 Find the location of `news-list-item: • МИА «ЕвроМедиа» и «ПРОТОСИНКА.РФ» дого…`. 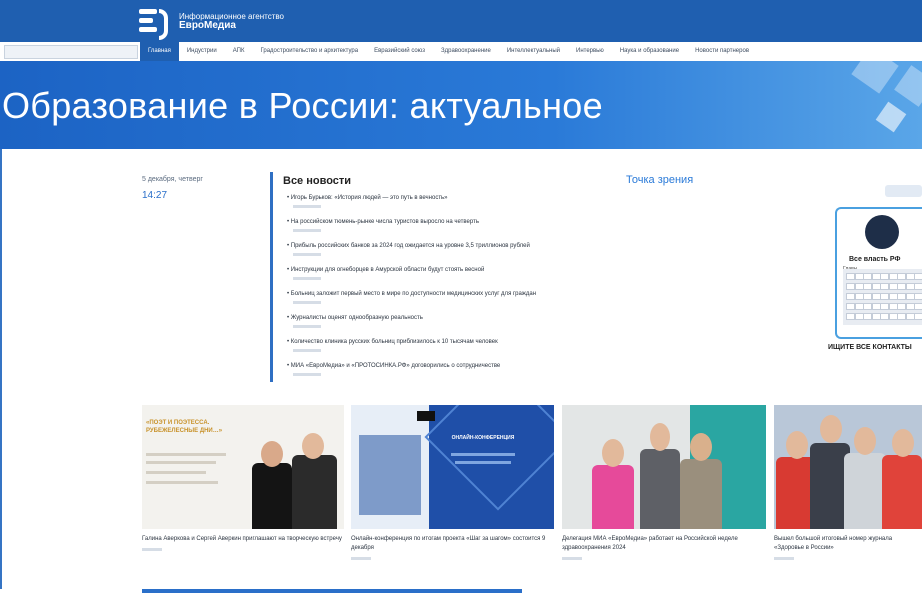

news-list-item: • МИА «ЕвроМедиа» и «ПРОТОСИНКА.РФ» дого… is located at coordinates (457, 374).